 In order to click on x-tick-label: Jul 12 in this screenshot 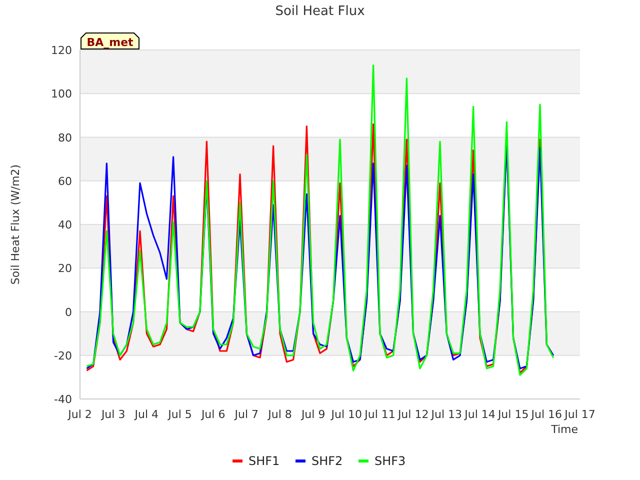, I will do `click(413, 414)`.